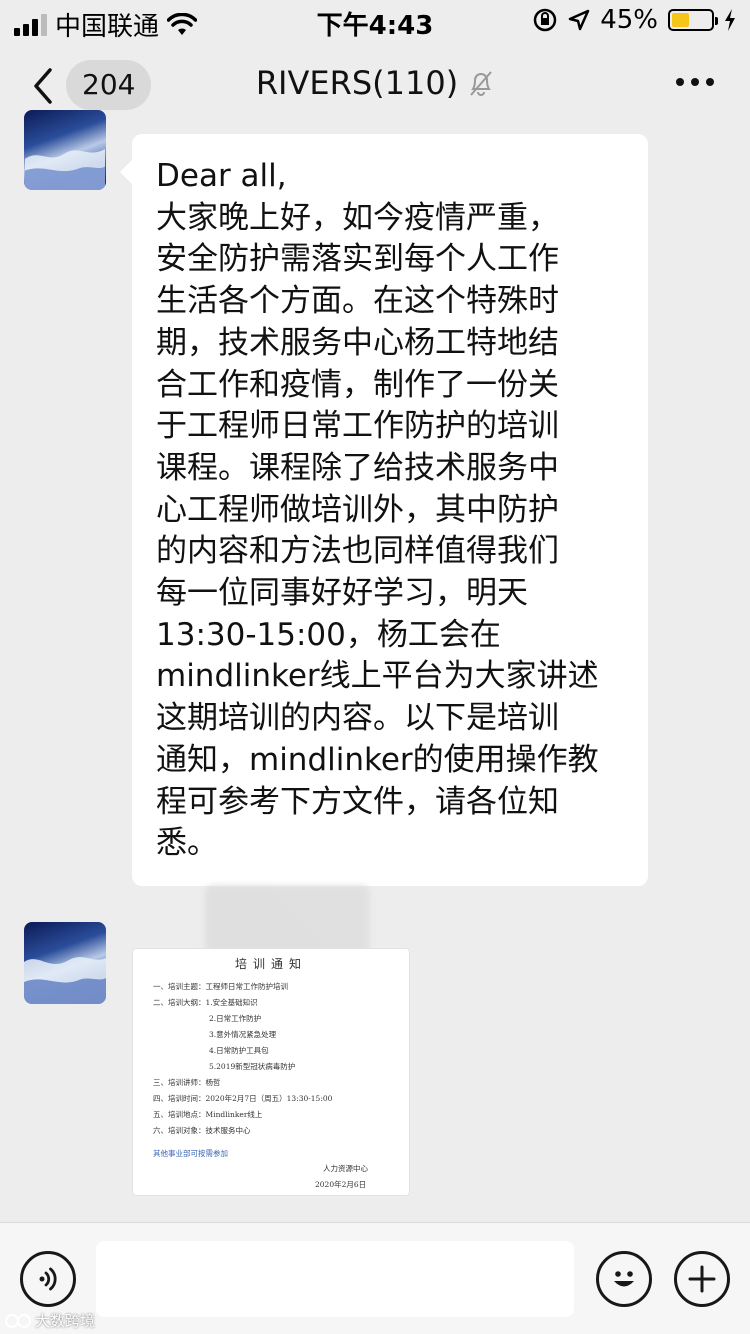  Describe the element at coordinates (335, 1279) in the screenshot. I see `message-input` at that location.